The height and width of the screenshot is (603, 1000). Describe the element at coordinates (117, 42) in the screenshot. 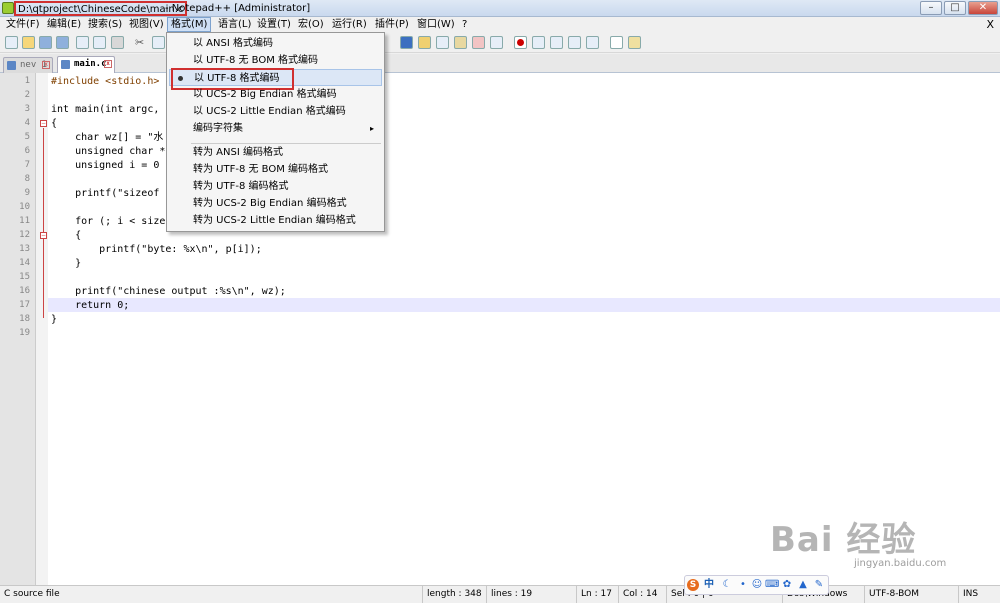

I see `print-icon` at that location.